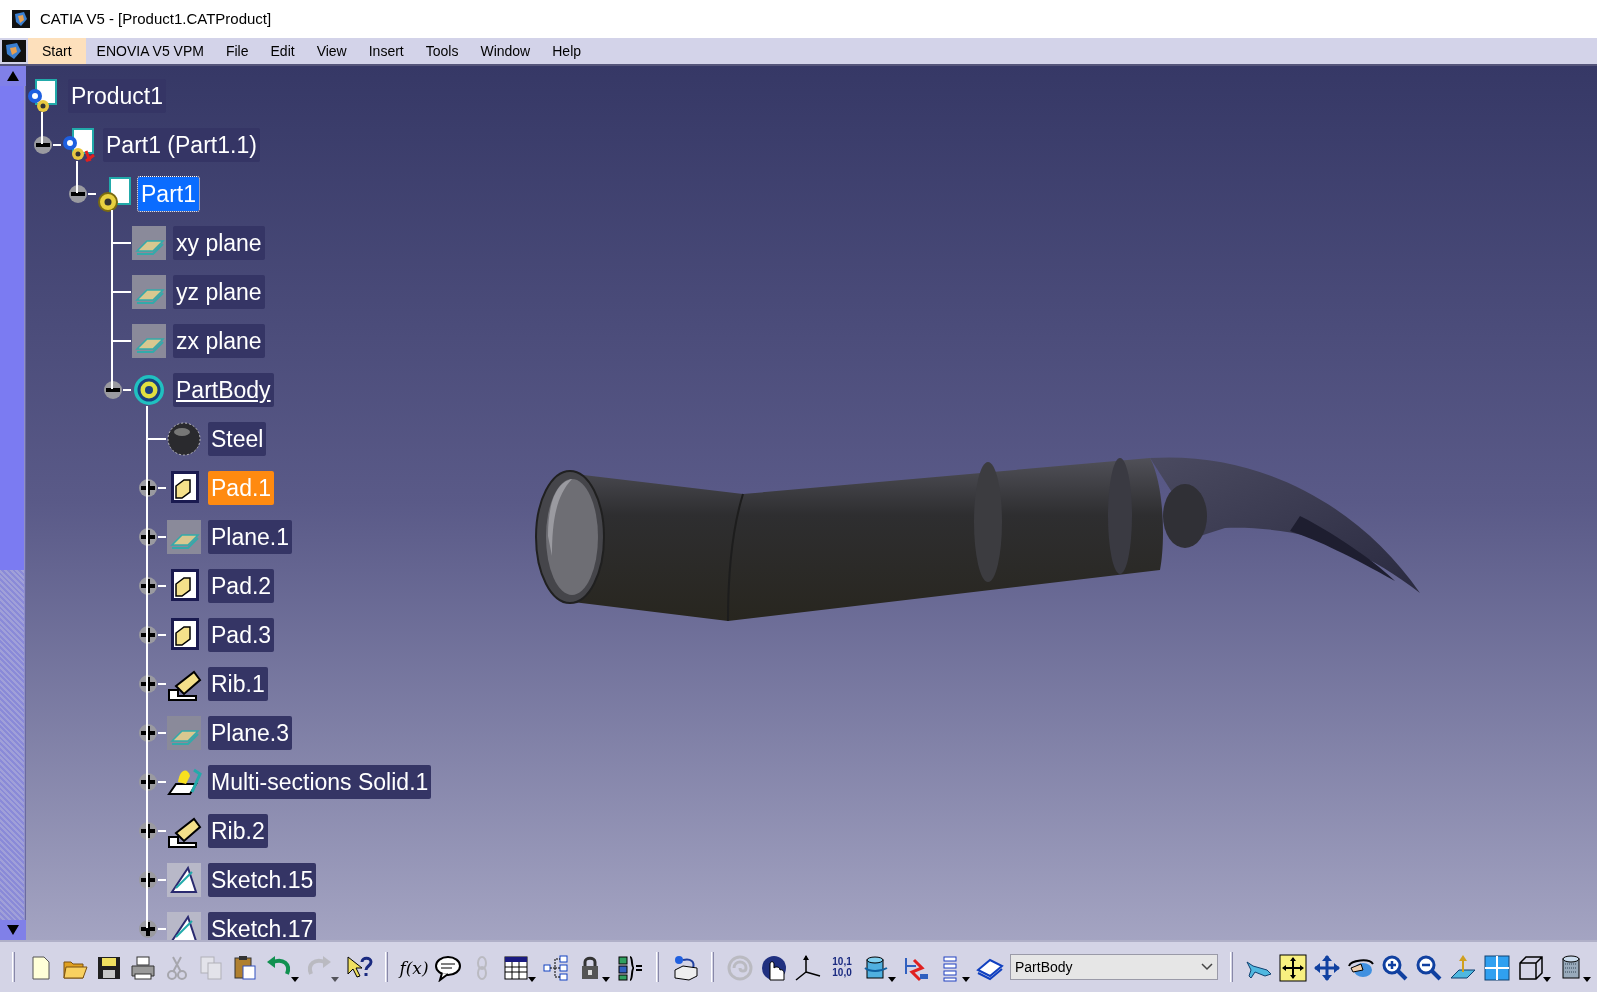 This screenshot has width=1597, height=992. I want to click on tree-node-label: zx plane, so click(219, 340).